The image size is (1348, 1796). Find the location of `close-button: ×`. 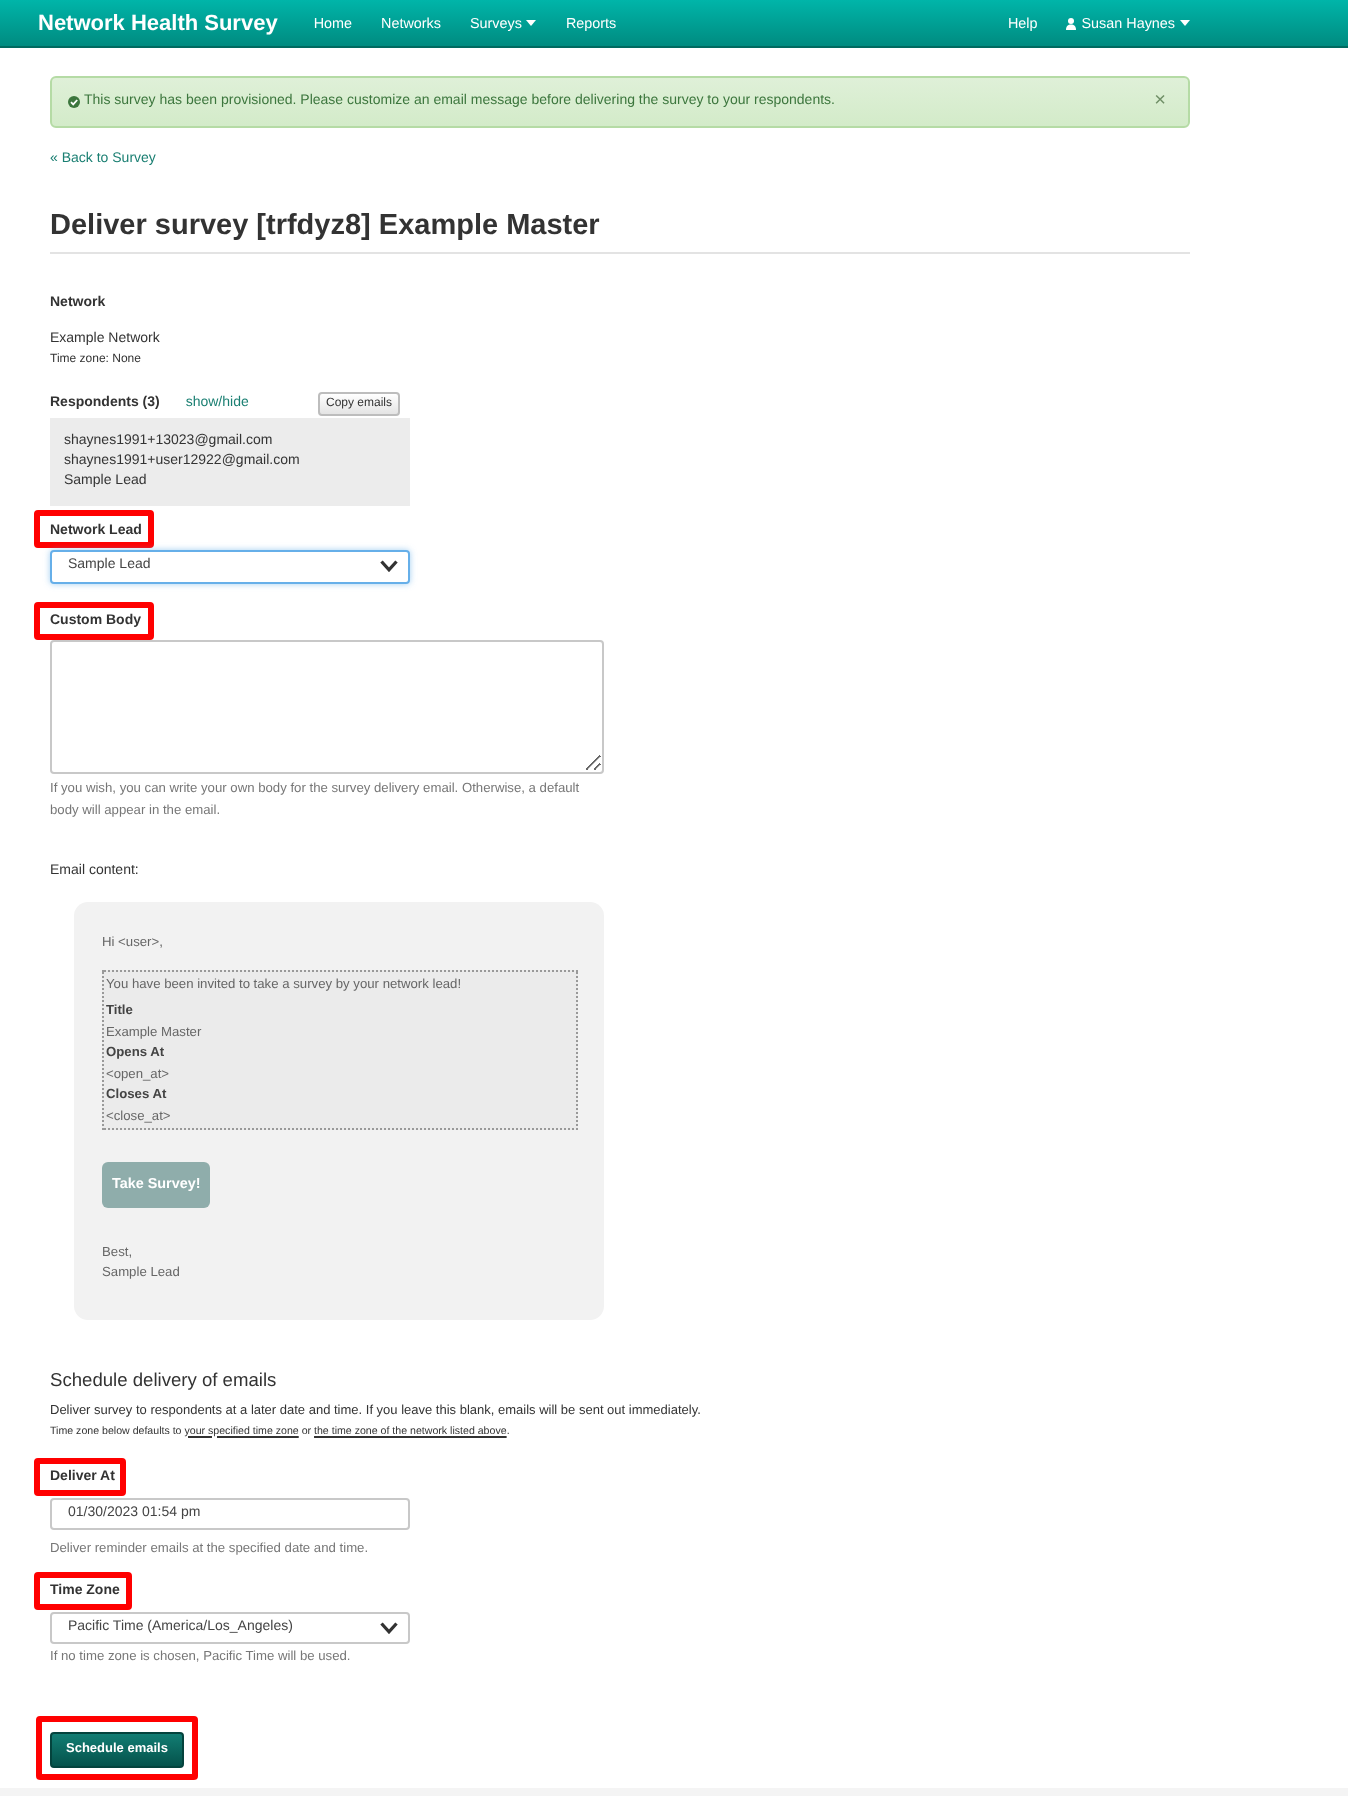

close-button: × is located at coordinates (1160, 102).